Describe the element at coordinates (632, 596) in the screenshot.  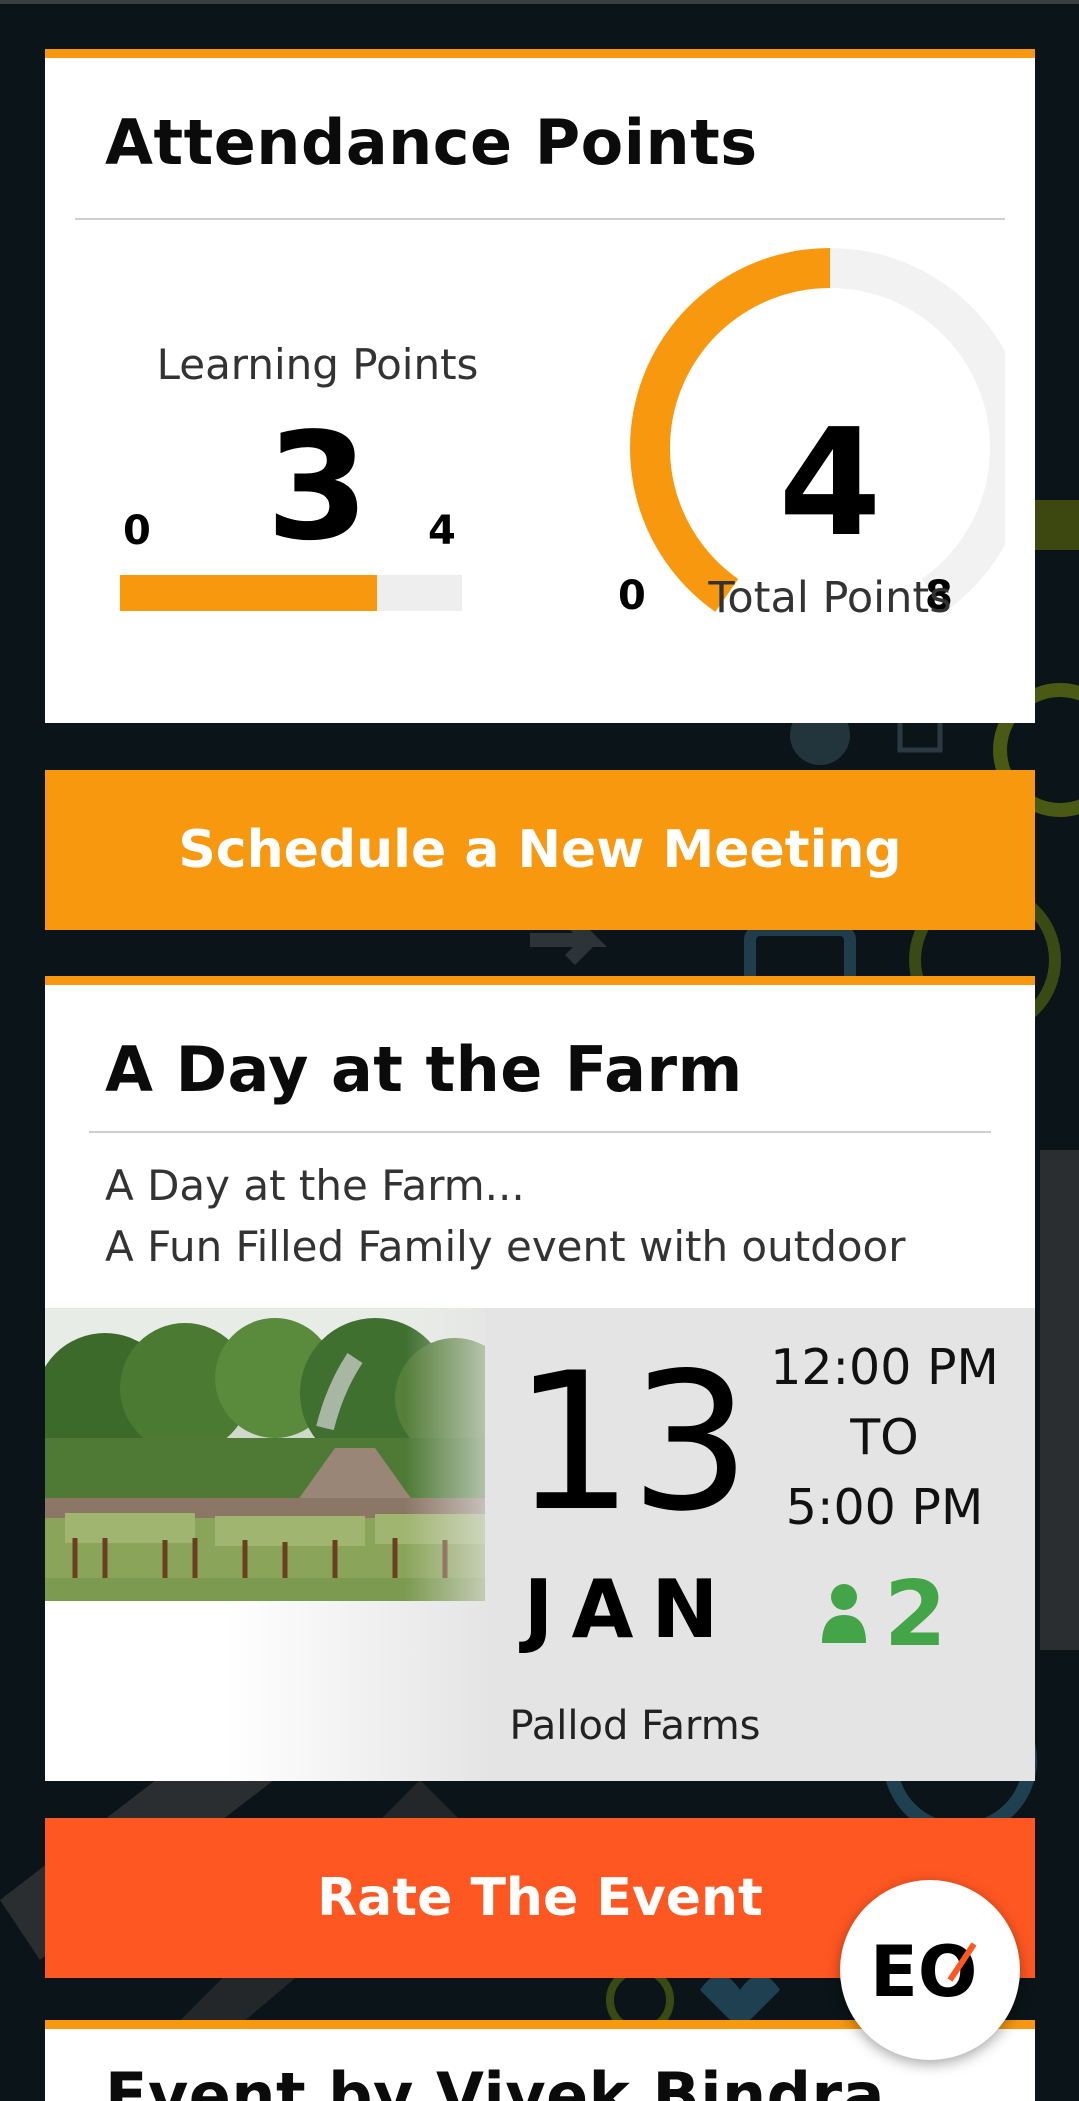
I see `total-points-min: 0` at that location.